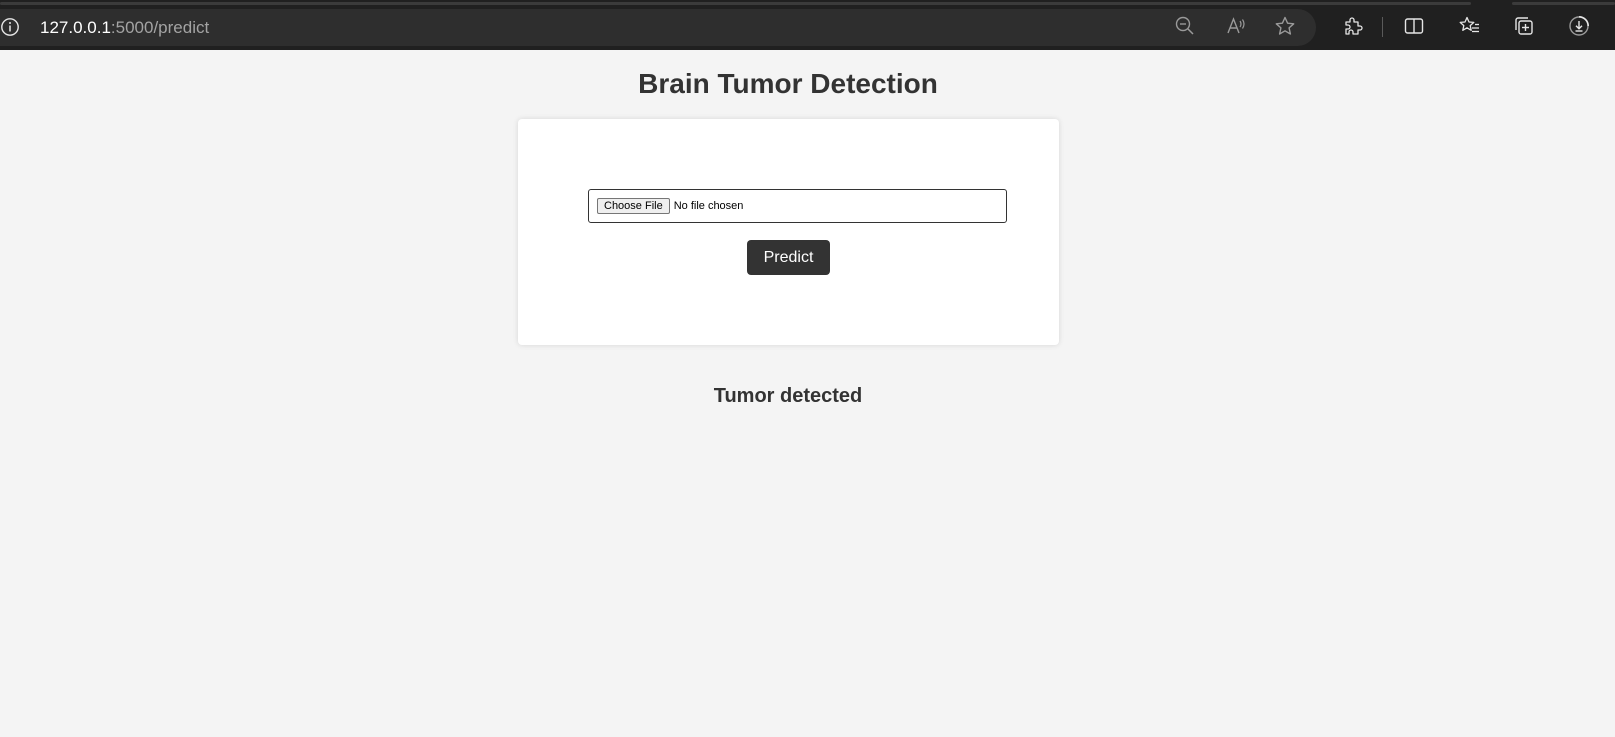 This screenshot has height=737, width=1615. I want to click on upload-form-card: Choose File No file chosen Predict, so click(788, 232).